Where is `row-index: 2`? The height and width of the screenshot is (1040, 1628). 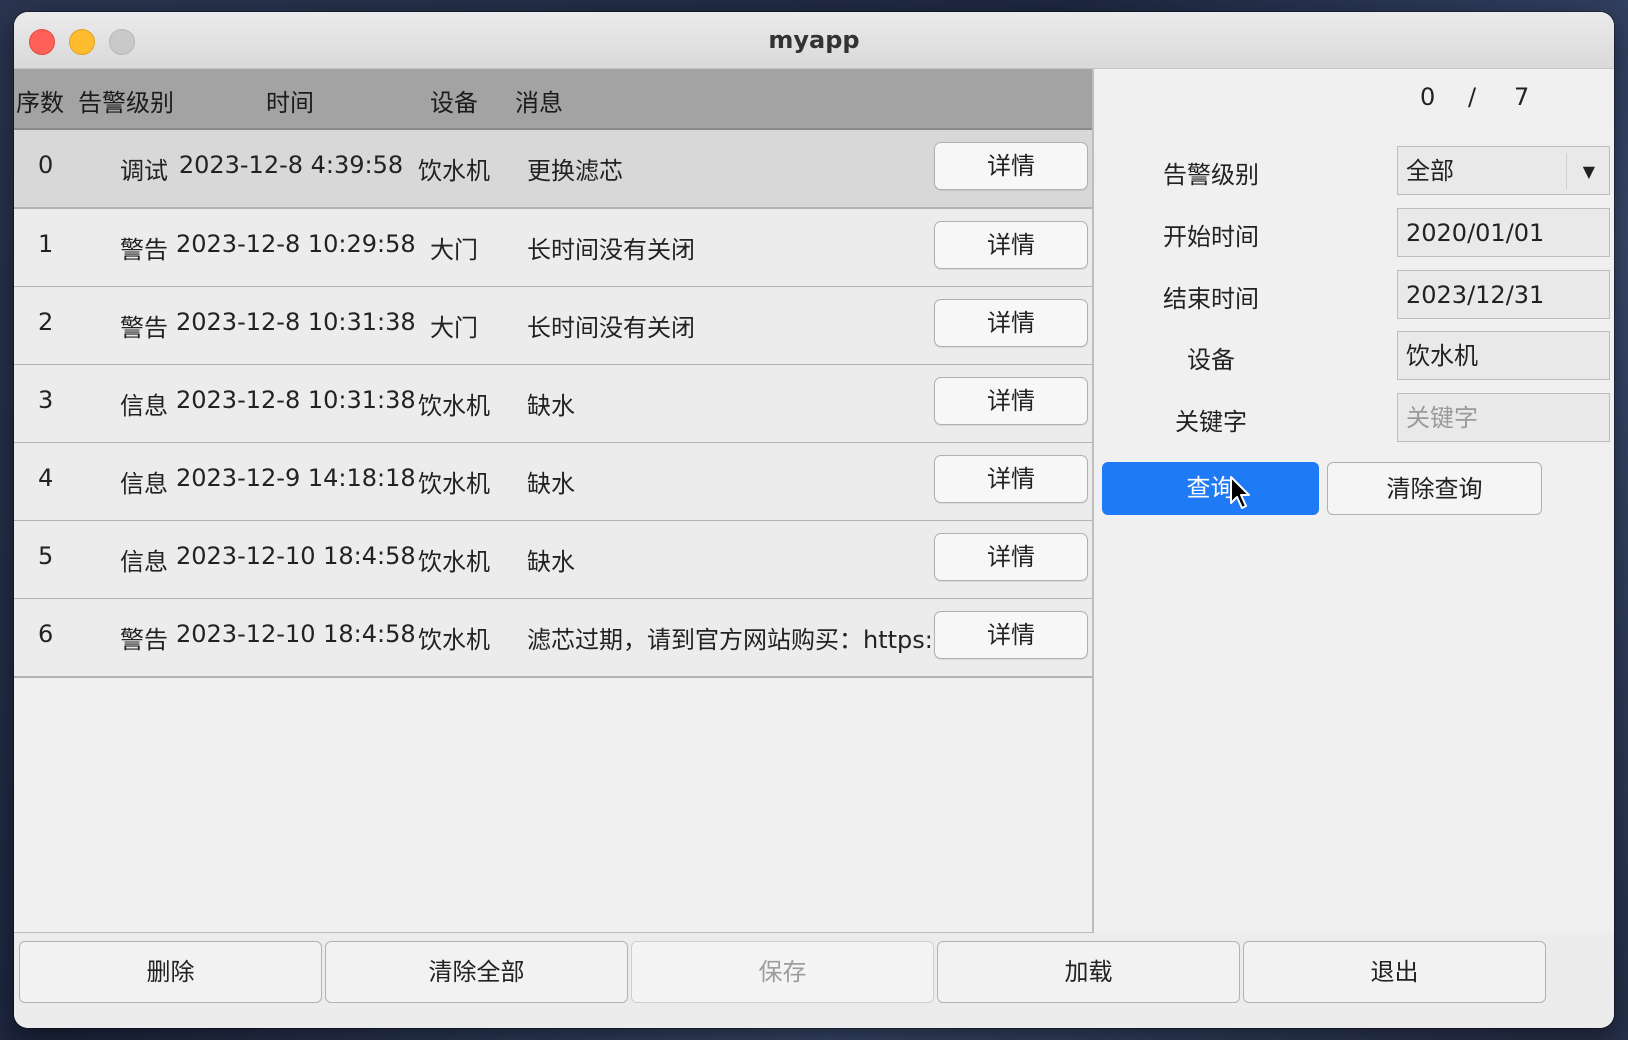
row-index: 2 is located at coordinates (46, 322).